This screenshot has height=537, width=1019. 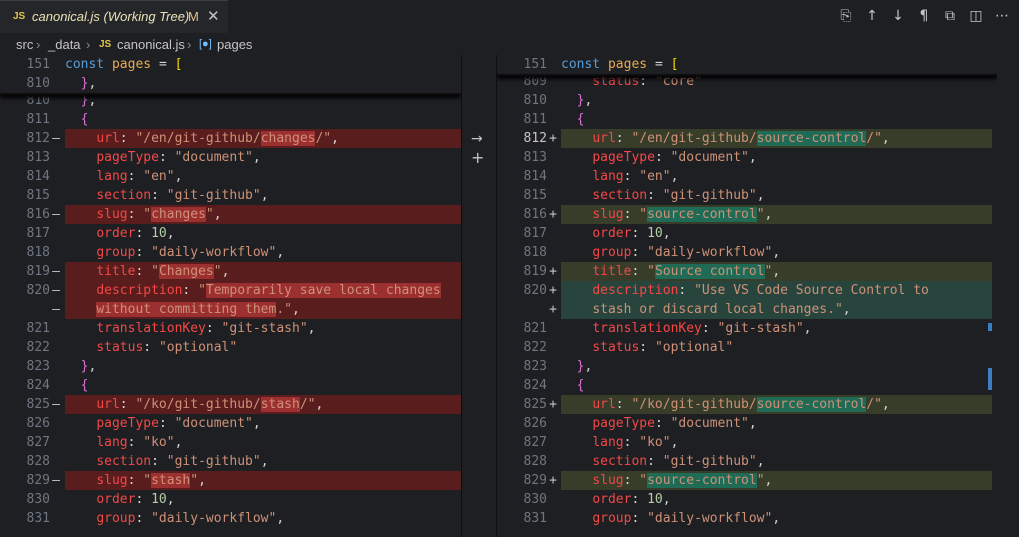 What do you see at coordinates (898, 16) in the screenshot?
I see `arrow-down-icon: ↓` at bounding box center [898, 16].